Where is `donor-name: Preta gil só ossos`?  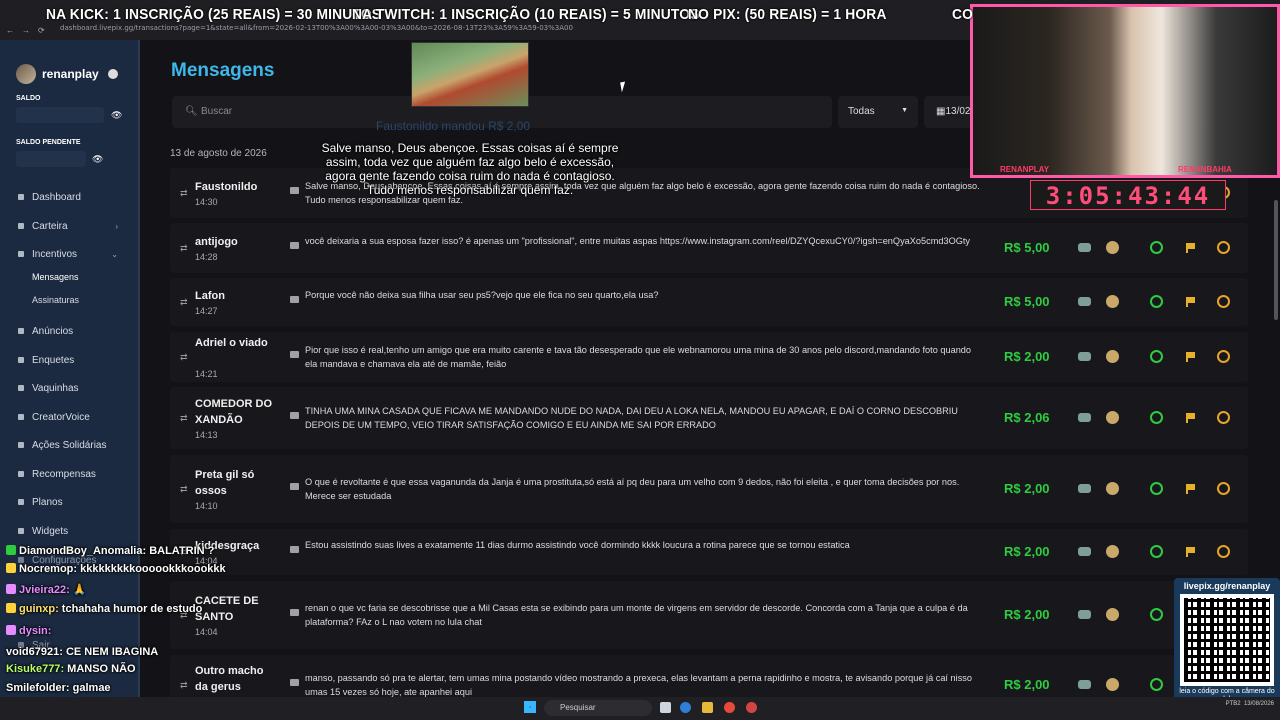 donor-name: Preta gil só ossos is located at coordinates (225, 483).